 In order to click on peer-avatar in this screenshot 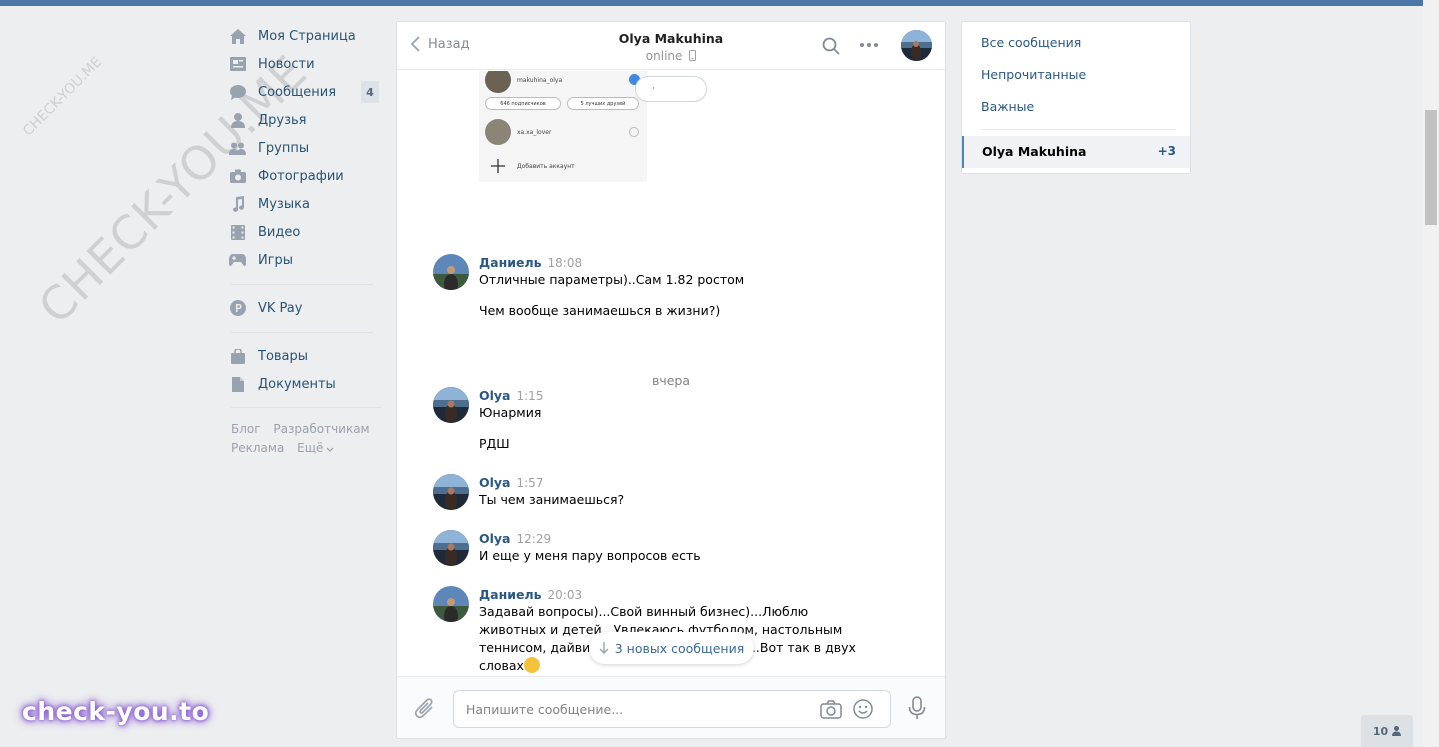, I will do `click(916, 45)`.